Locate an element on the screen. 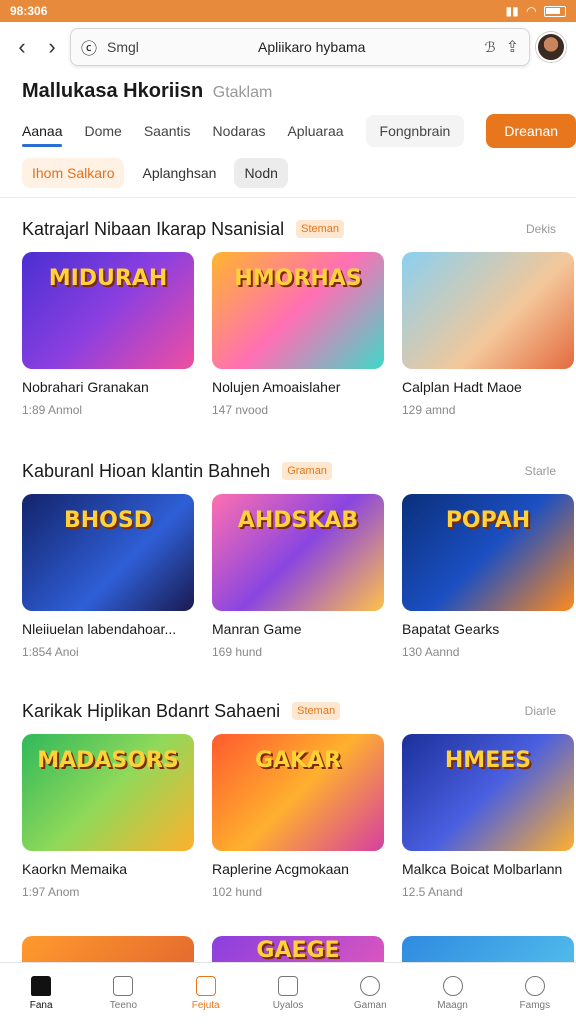 The height and width of the screenshot is (1024, 576). nav-item-messages: Maagn is located at coordinates (453, 993).